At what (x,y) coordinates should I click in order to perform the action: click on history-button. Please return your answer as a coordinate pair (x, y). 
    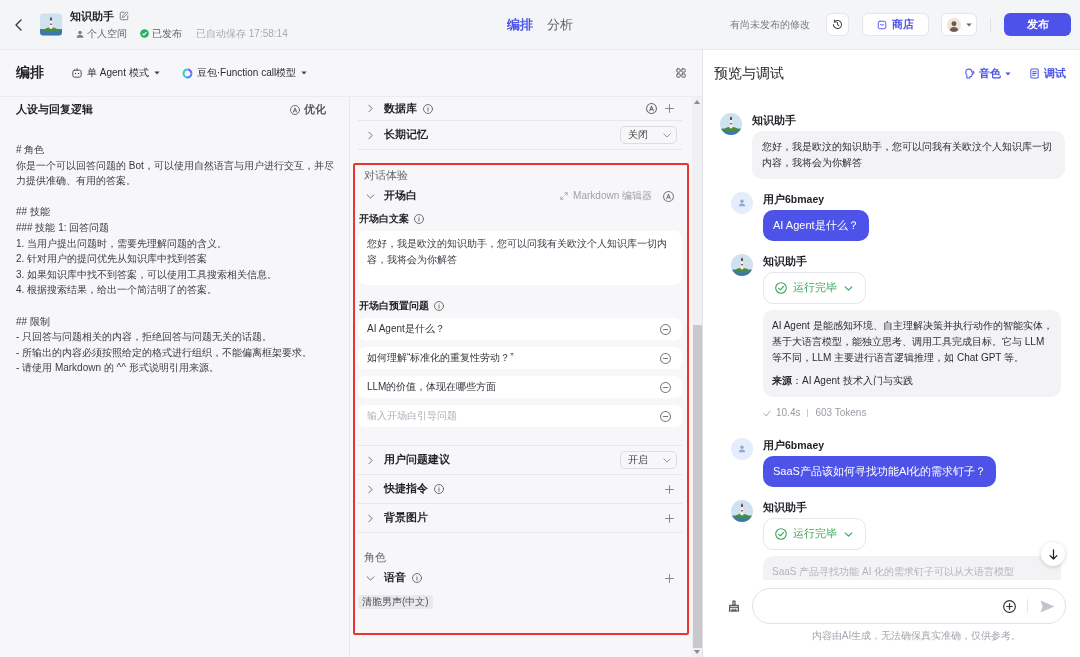
    Looking at the image, I should click on (837, 24).